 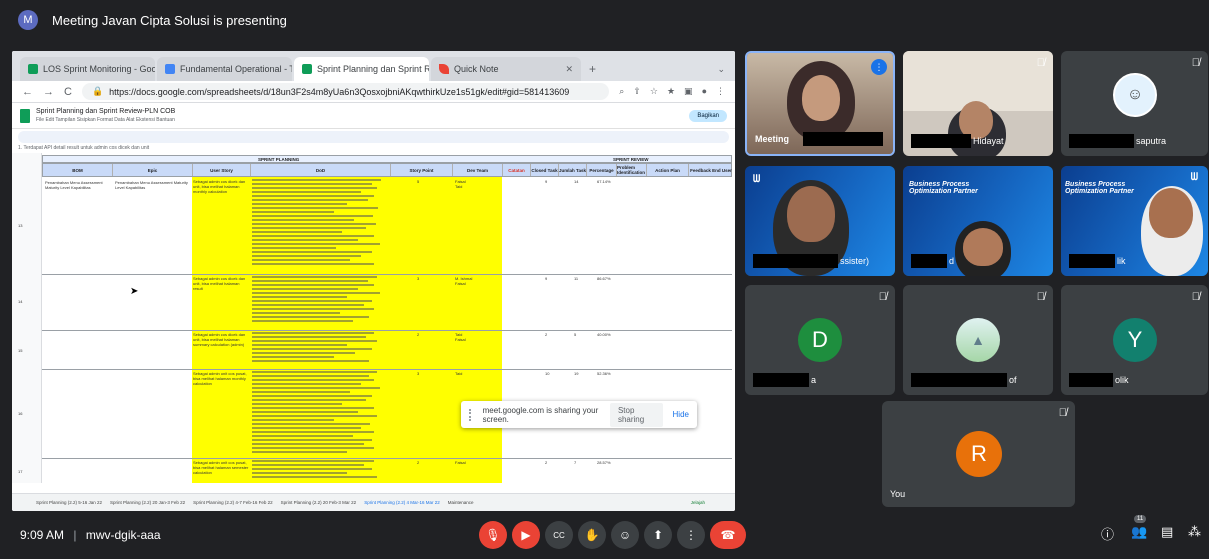 I want to click on participant-tile: Y 🎙̸ olik, so click(x=1134, y=340).